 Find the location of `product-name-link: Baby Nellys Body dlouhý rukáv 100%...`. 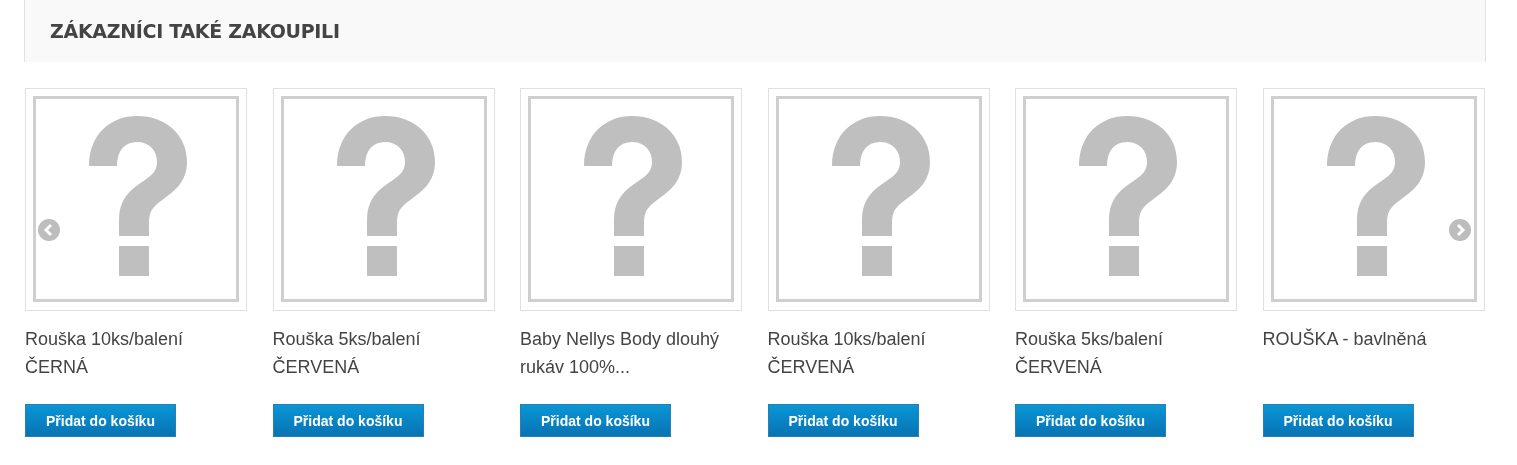

product-name-link: Baby Nellys Body dlouhý rukáv 100%... is located at coordinates (631, 358).